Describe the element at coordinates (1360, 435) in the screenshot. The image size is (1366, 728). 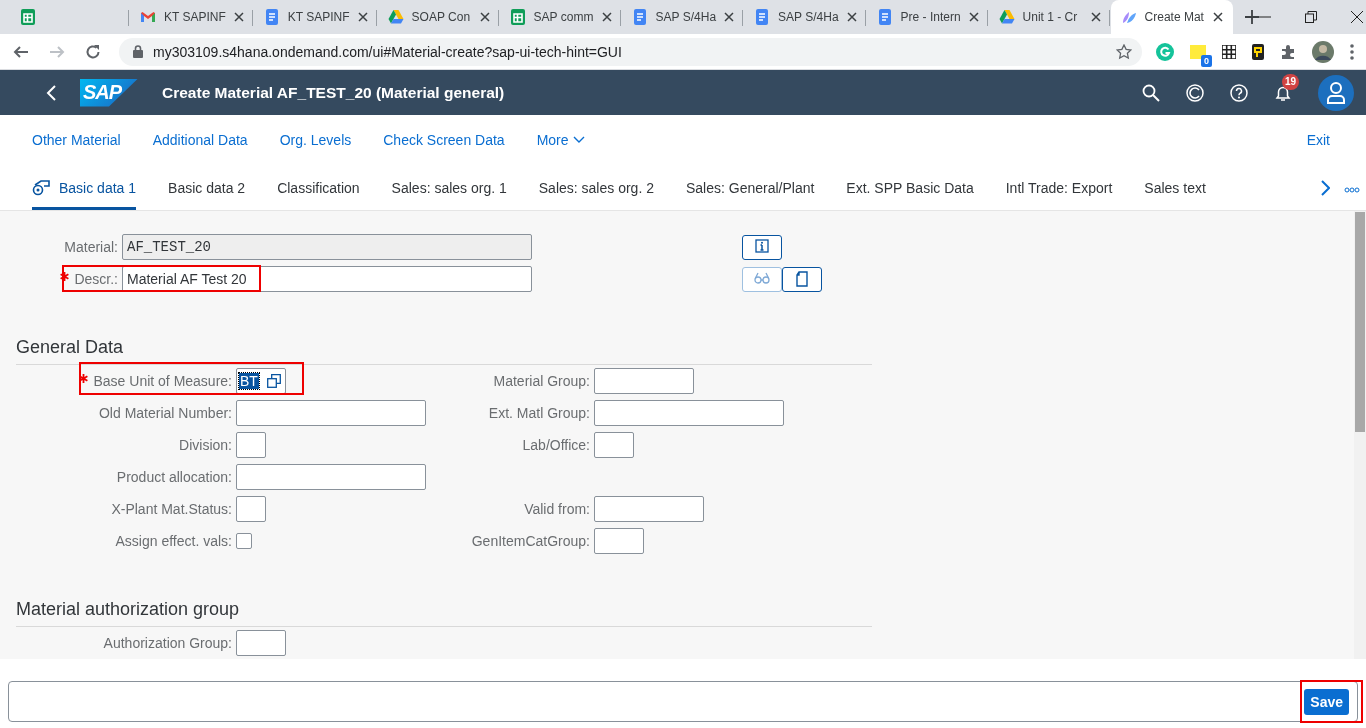
I see `scrollbar` at that location.